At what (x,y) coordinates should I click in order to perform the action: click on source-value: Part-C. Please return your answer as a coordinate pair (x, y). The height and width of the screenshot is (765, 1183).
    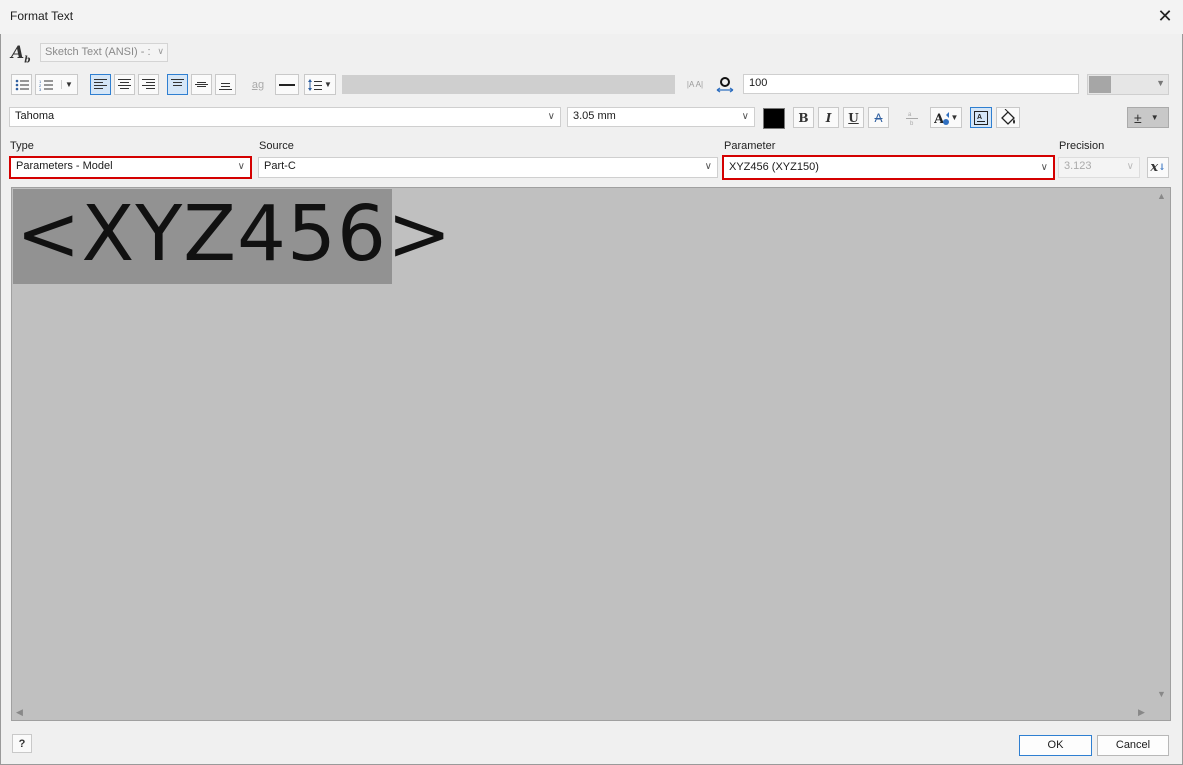
    Looking at the image, I should click on (280, 166).